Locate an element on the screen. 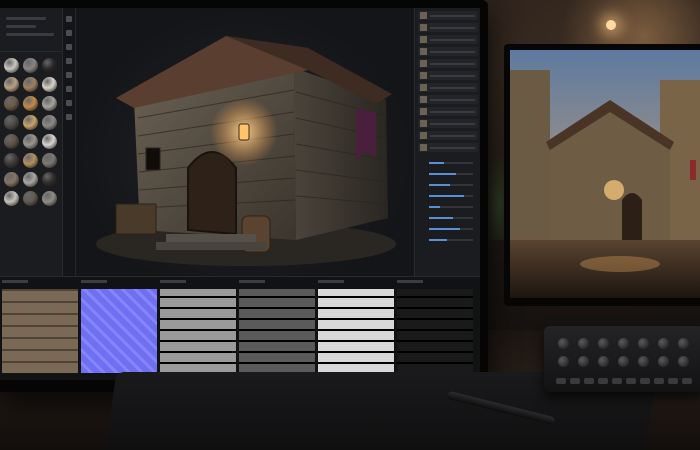  final-render-preview is located at coordinates (605, 174).